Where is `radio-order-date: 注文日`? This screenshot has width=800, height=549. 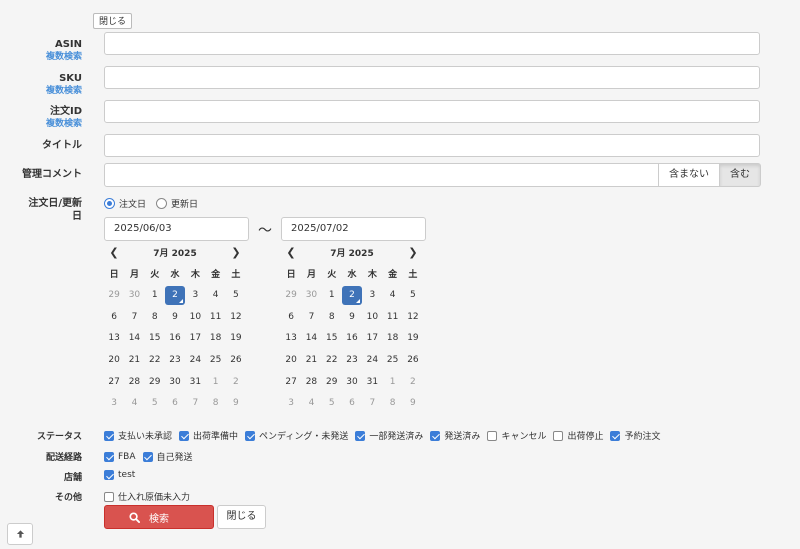 radio-order-date: 注文日 is located at coordinates (125, 203).